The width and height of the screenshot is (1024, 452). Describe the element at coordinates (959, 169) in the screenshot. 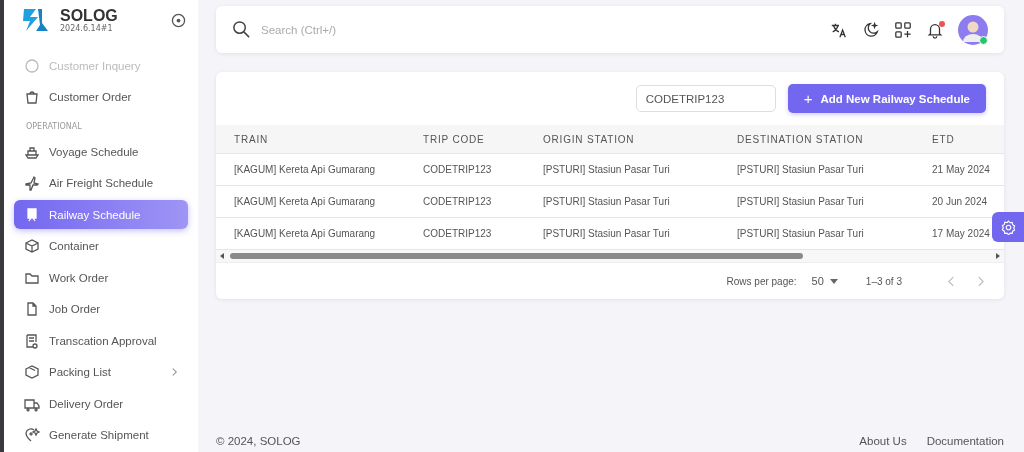

I see `table-cell: 21 May 2024` at that location.